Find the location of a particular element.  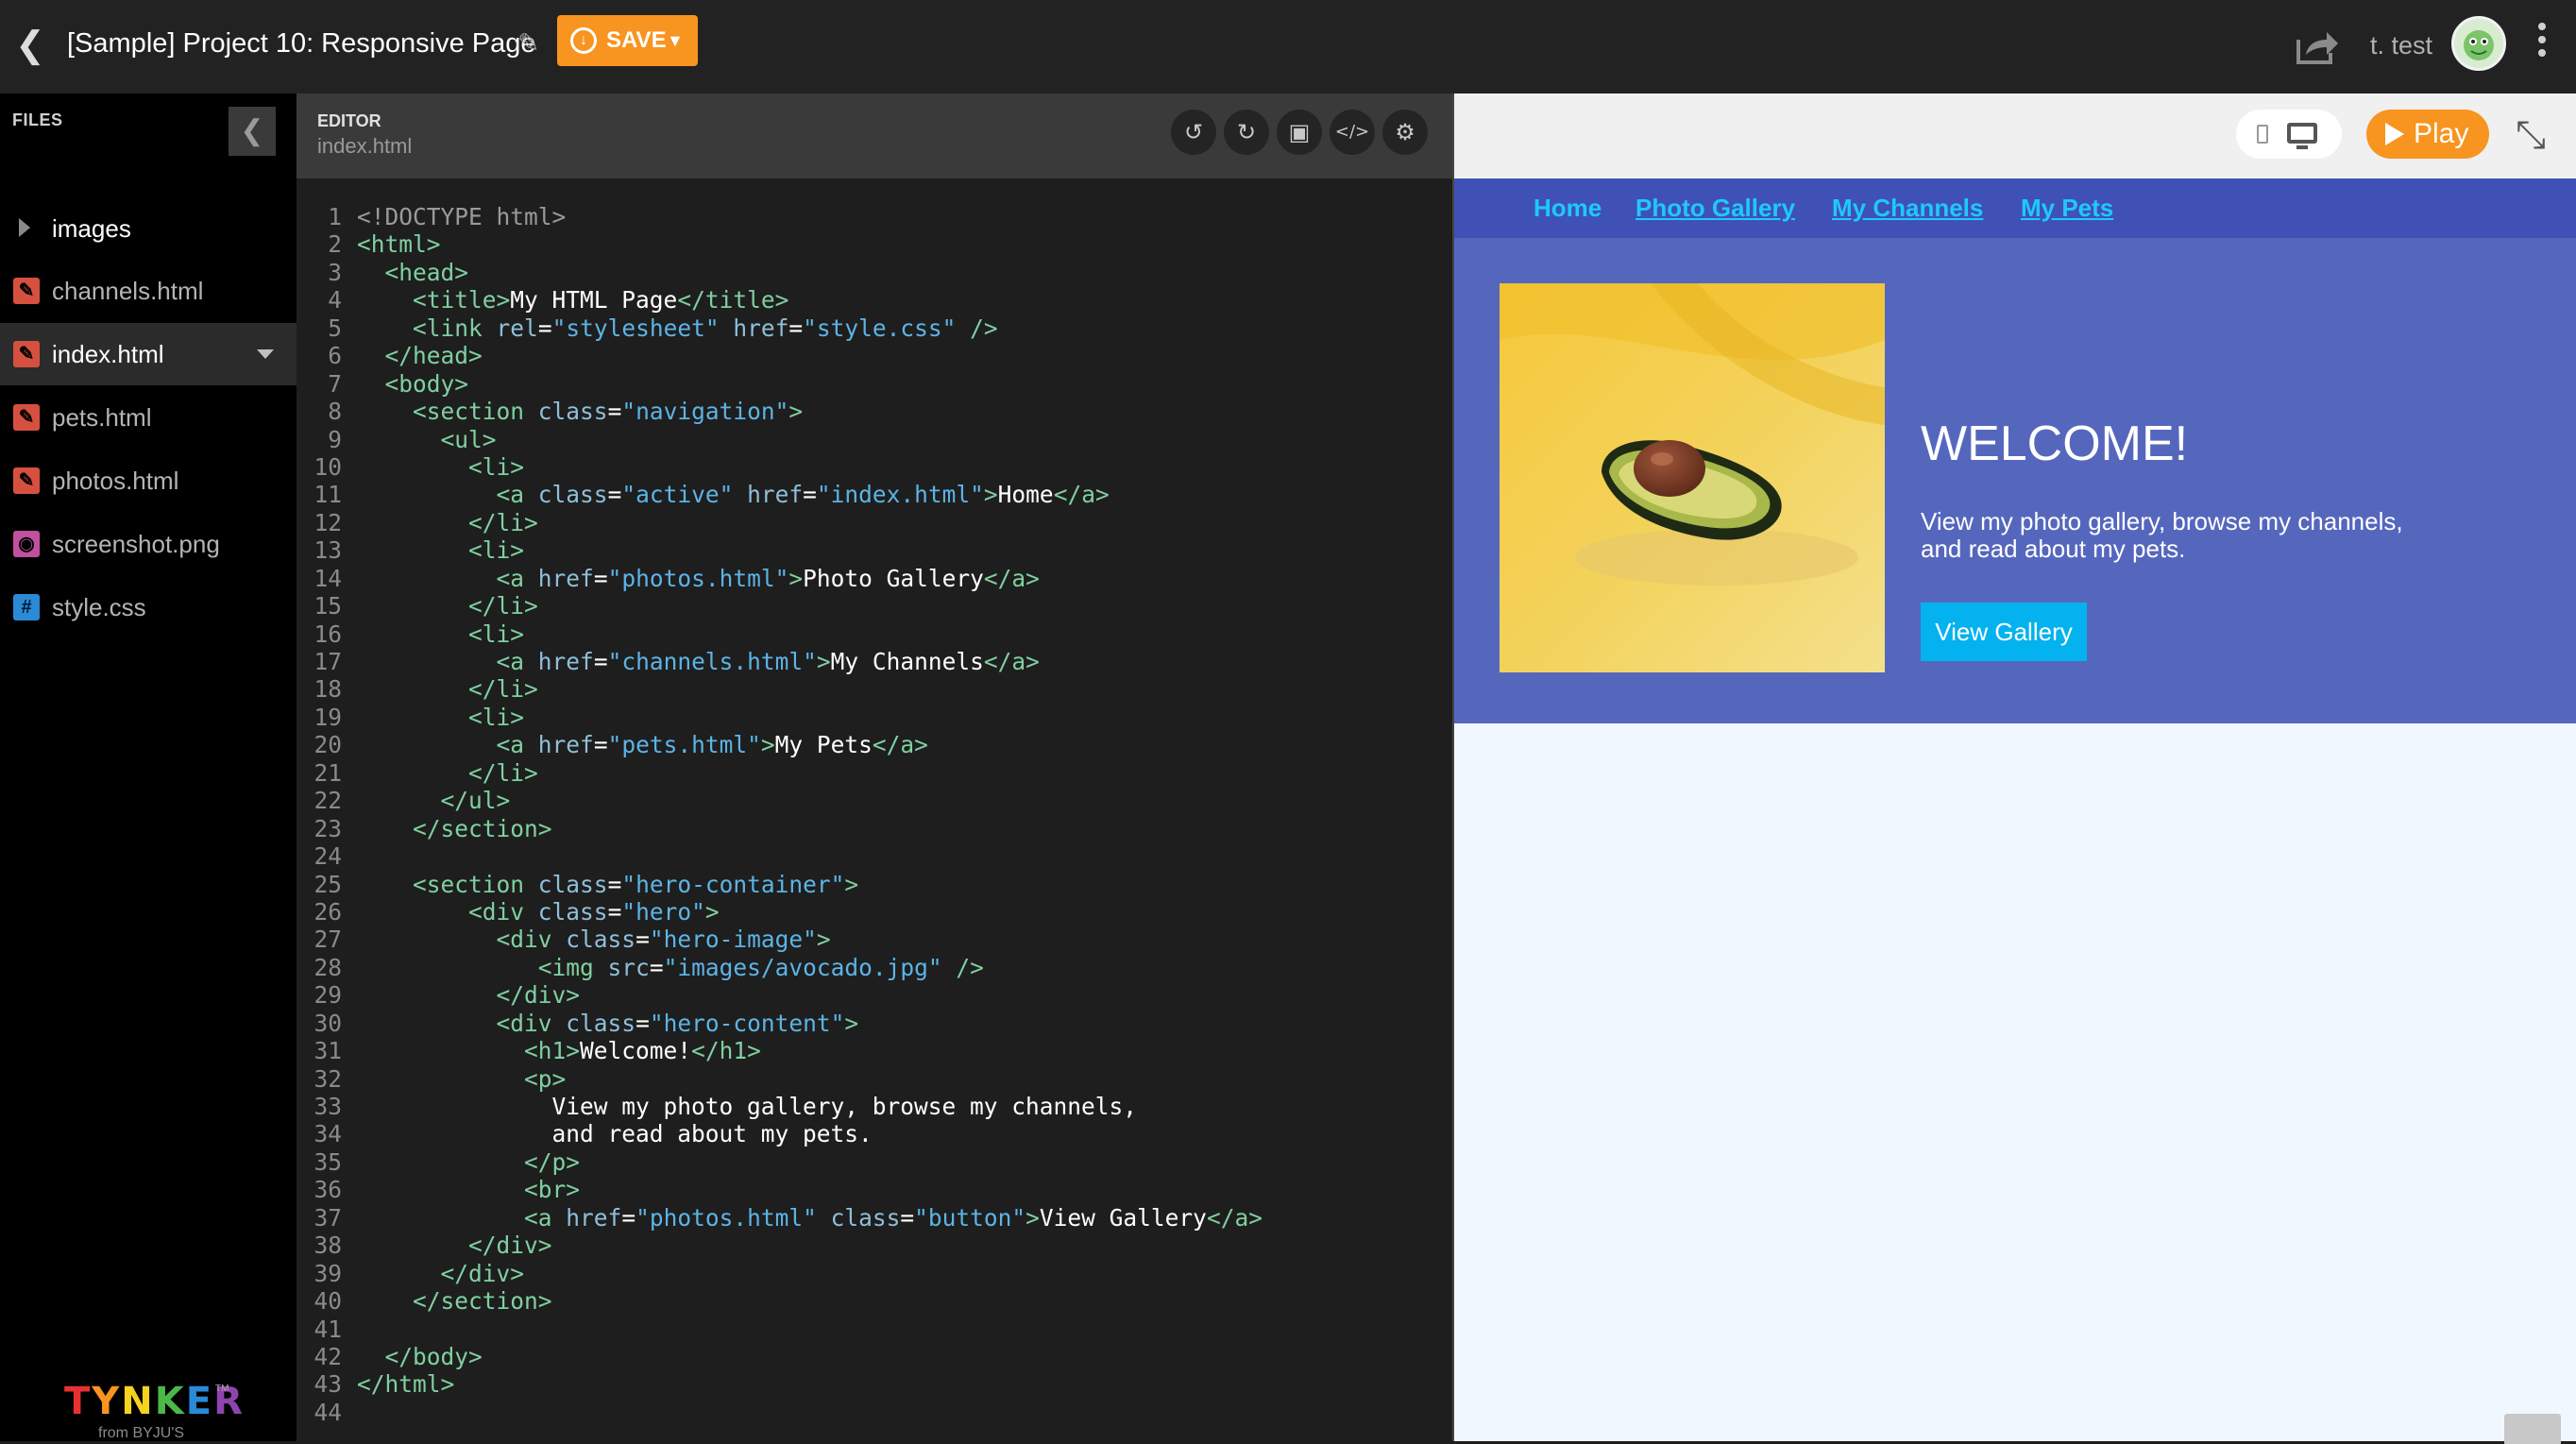

file-index-html: ✎ index.html is located at coordinates (148, 354).